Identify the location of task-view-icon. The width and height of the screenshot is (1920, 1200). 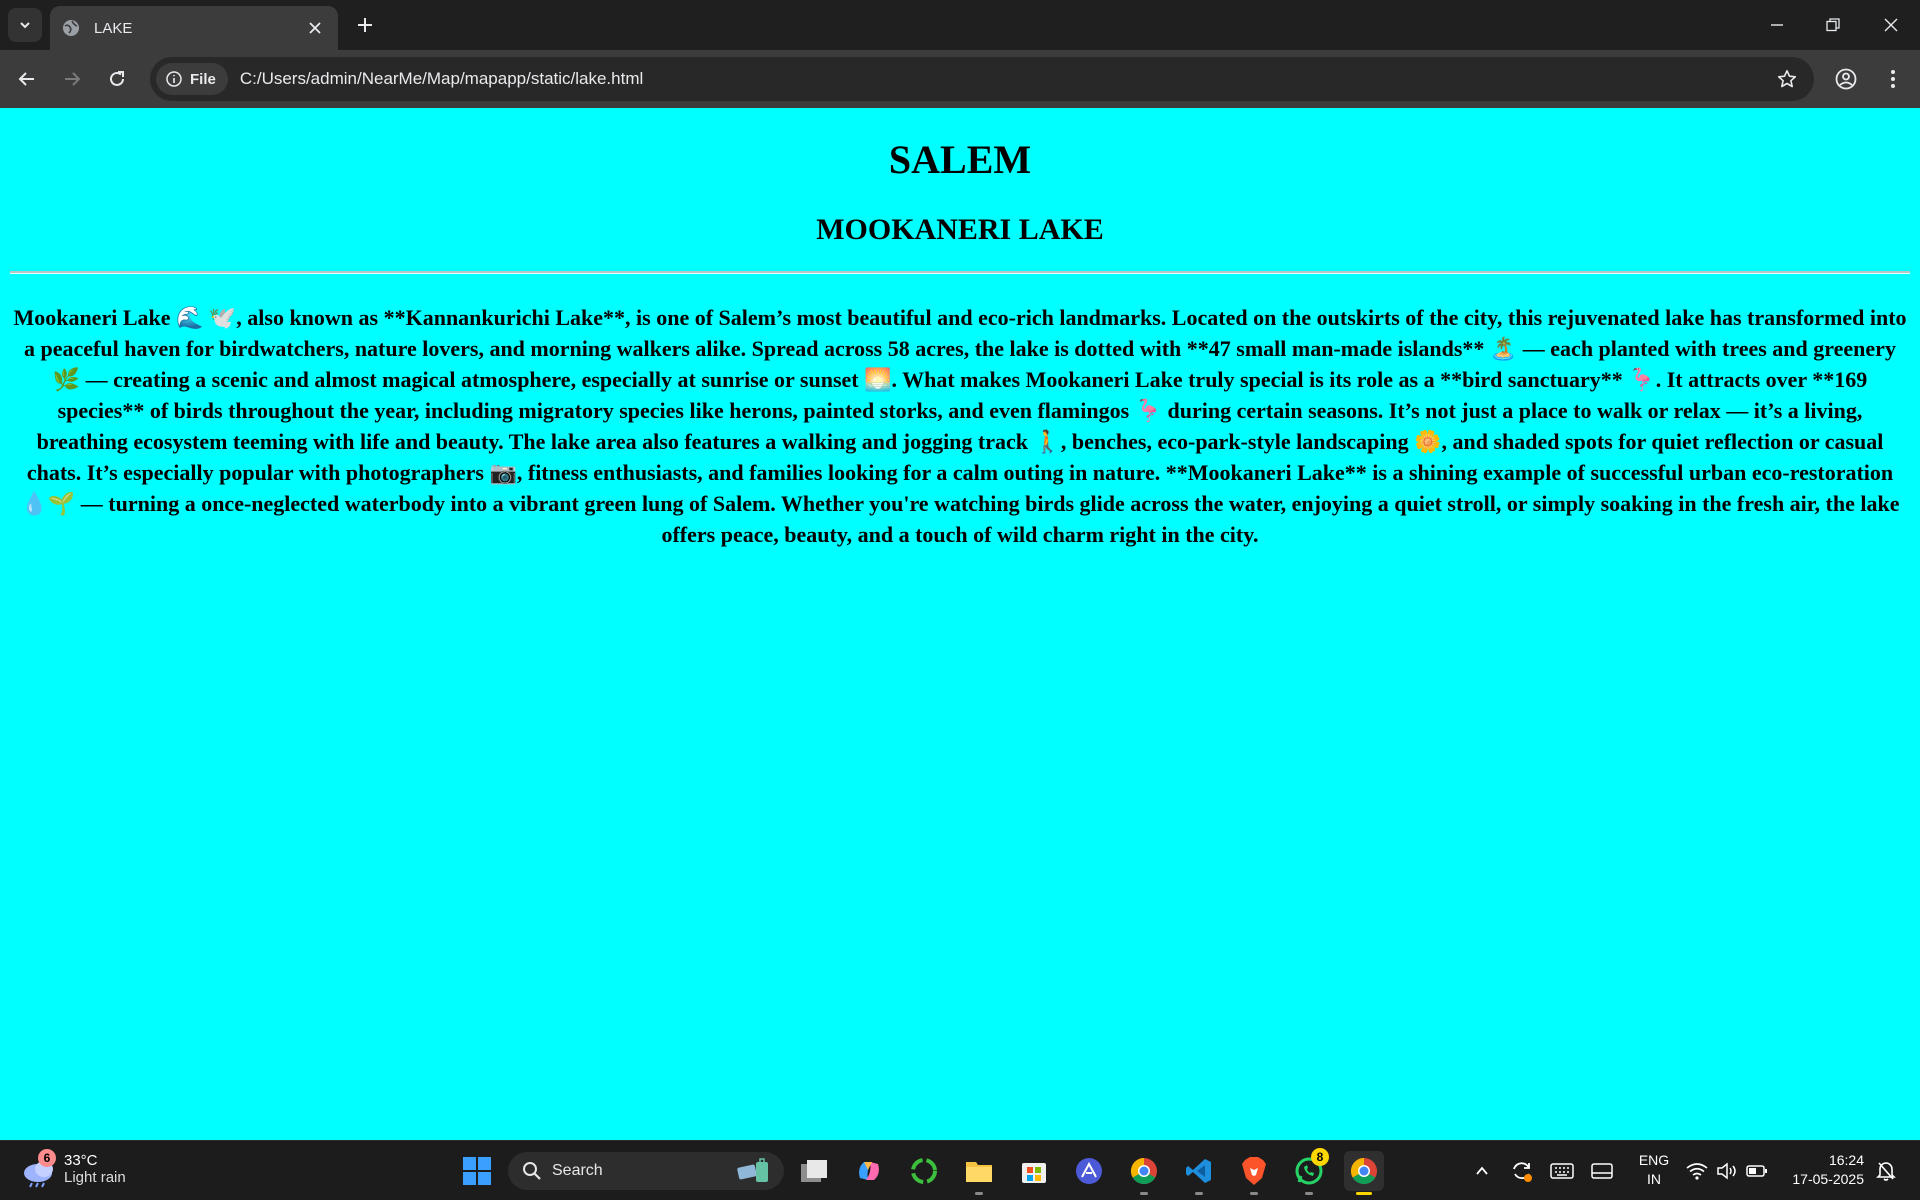
(814, 1171).